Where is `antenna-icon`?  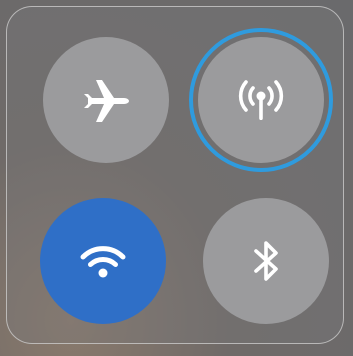 antenna-icon is located at coordinates (261, 100).